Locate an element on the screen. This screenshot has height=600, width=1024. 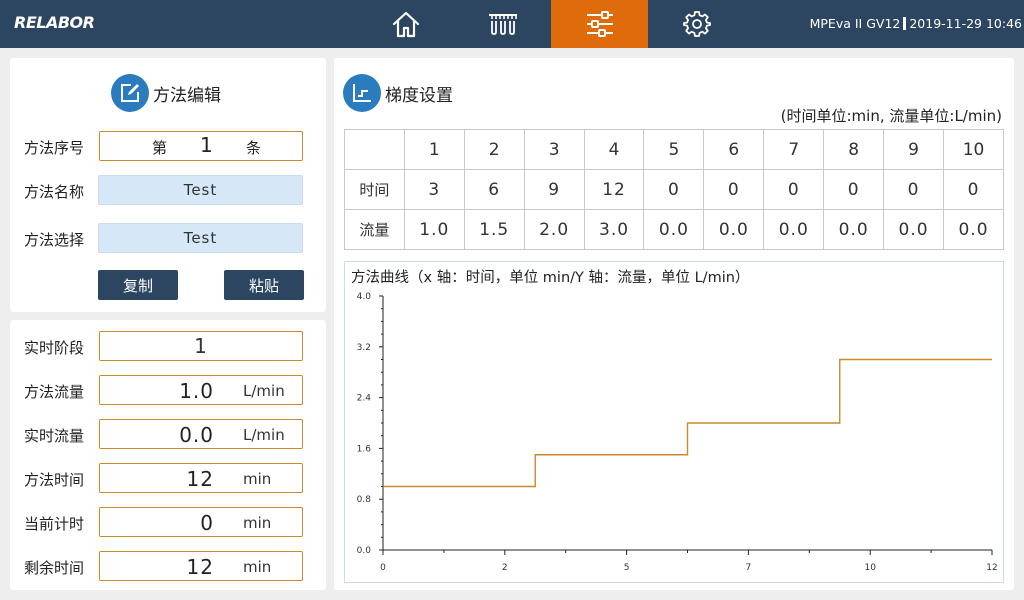
flow-cell: 2.0 is located at coordinates (554, 229).